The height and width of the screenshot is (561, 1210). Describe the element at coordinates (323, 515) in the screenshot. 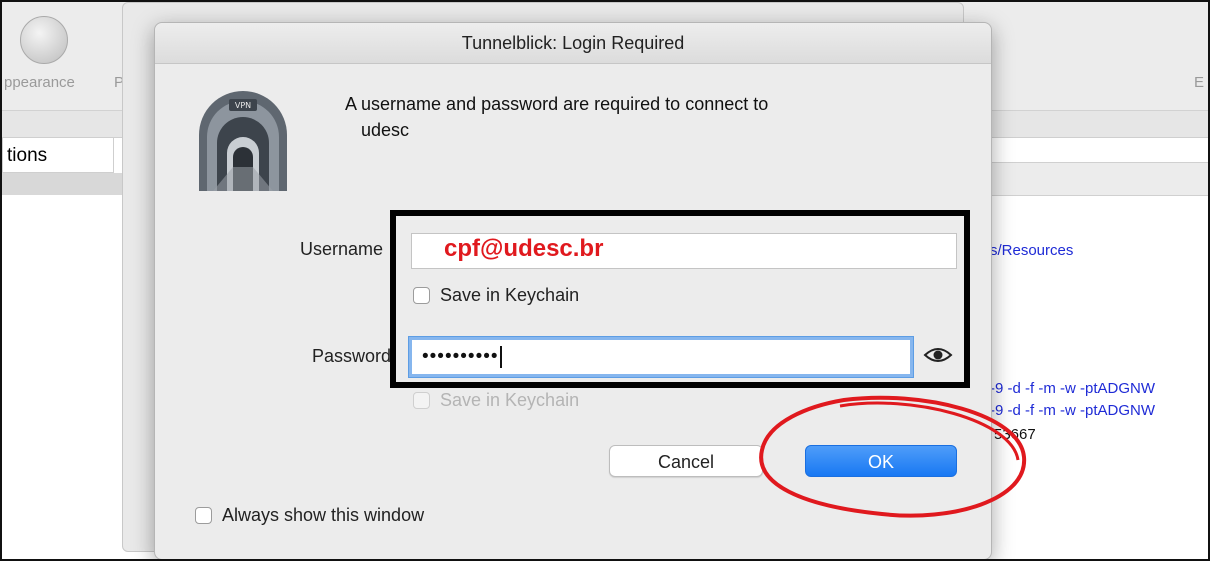

I see `always-show-label: Always show this window` at that location.